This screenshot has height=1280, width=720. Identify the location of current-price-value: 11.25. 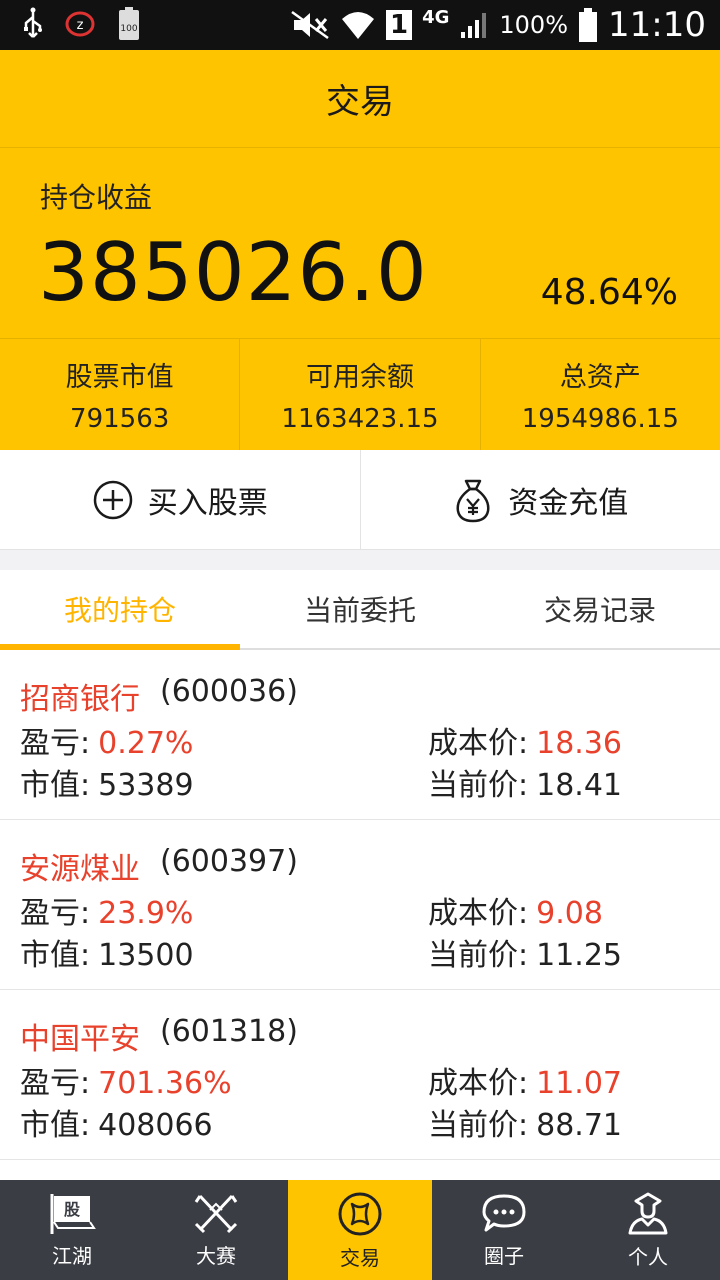
(579, 955).